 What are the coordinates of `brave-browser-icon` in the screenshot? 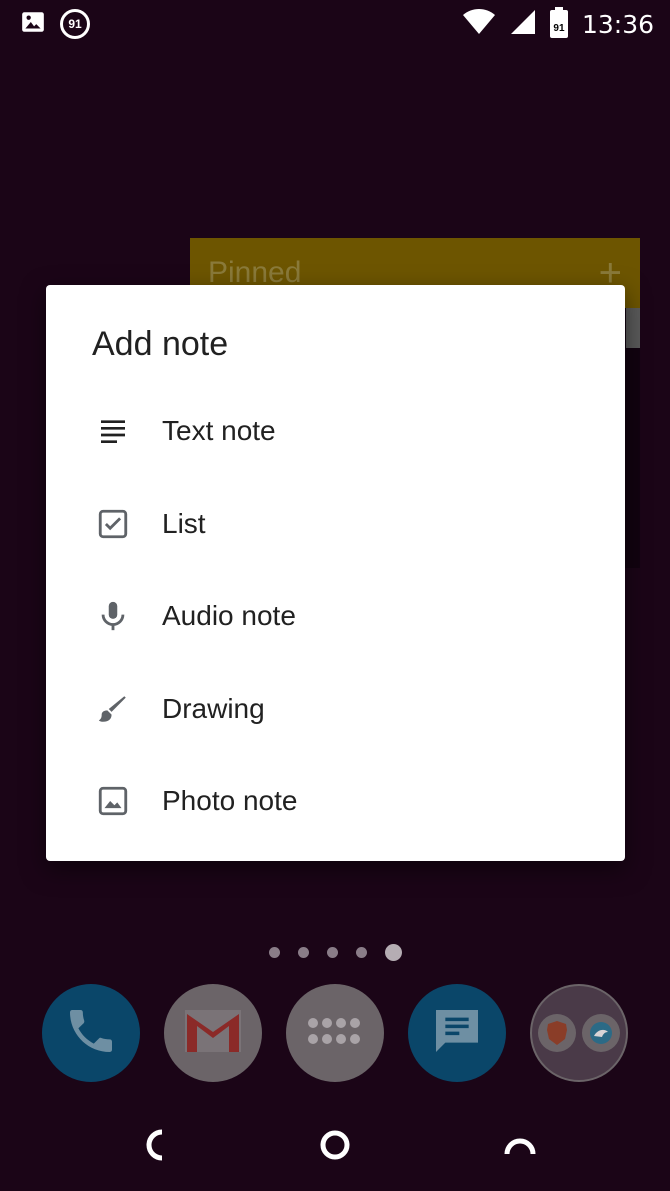 It's located at (557, 1033).